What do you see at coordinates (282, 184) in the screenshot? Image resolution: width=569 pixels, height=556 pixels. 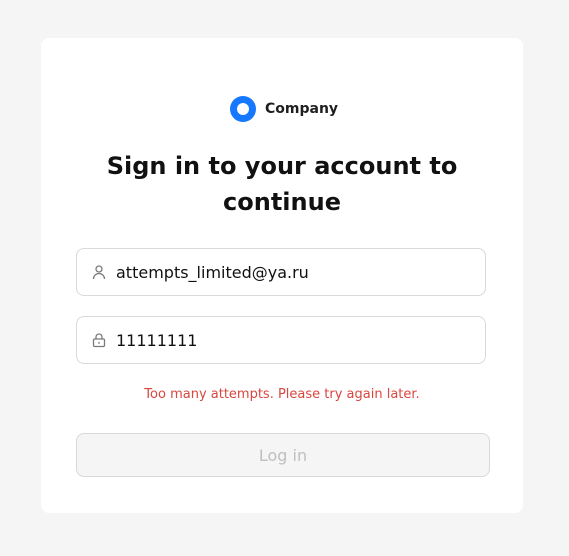 I see `page-title: Sign in to your account to continue` at bounding box center [282, 184].